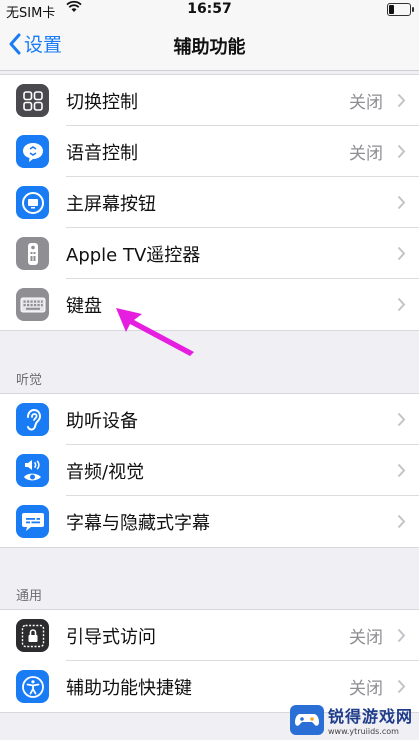  What do you see at coordinates (400, 9) in the screenshot?
I see `battery-icon` at bounding box center [400, 9].